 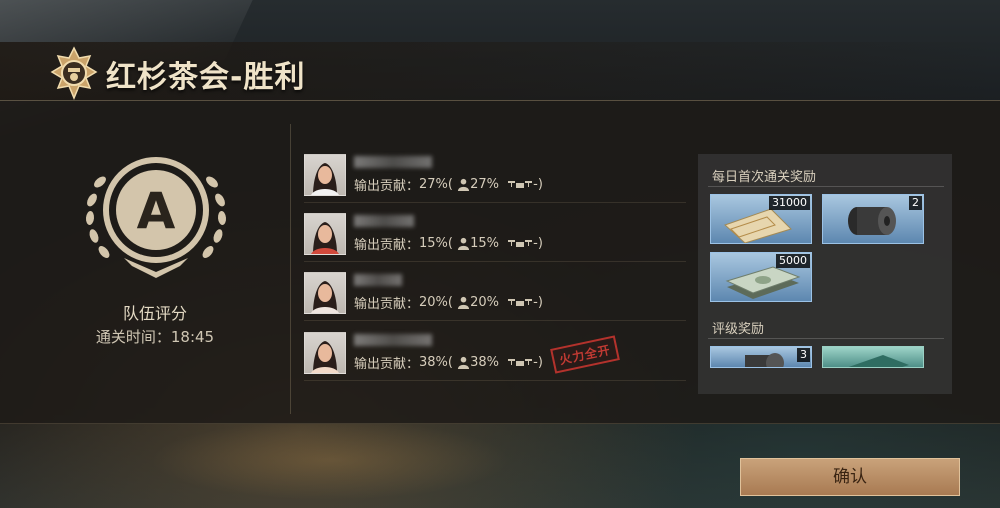 I want to click on background-glow, so click(x=330, y=460).